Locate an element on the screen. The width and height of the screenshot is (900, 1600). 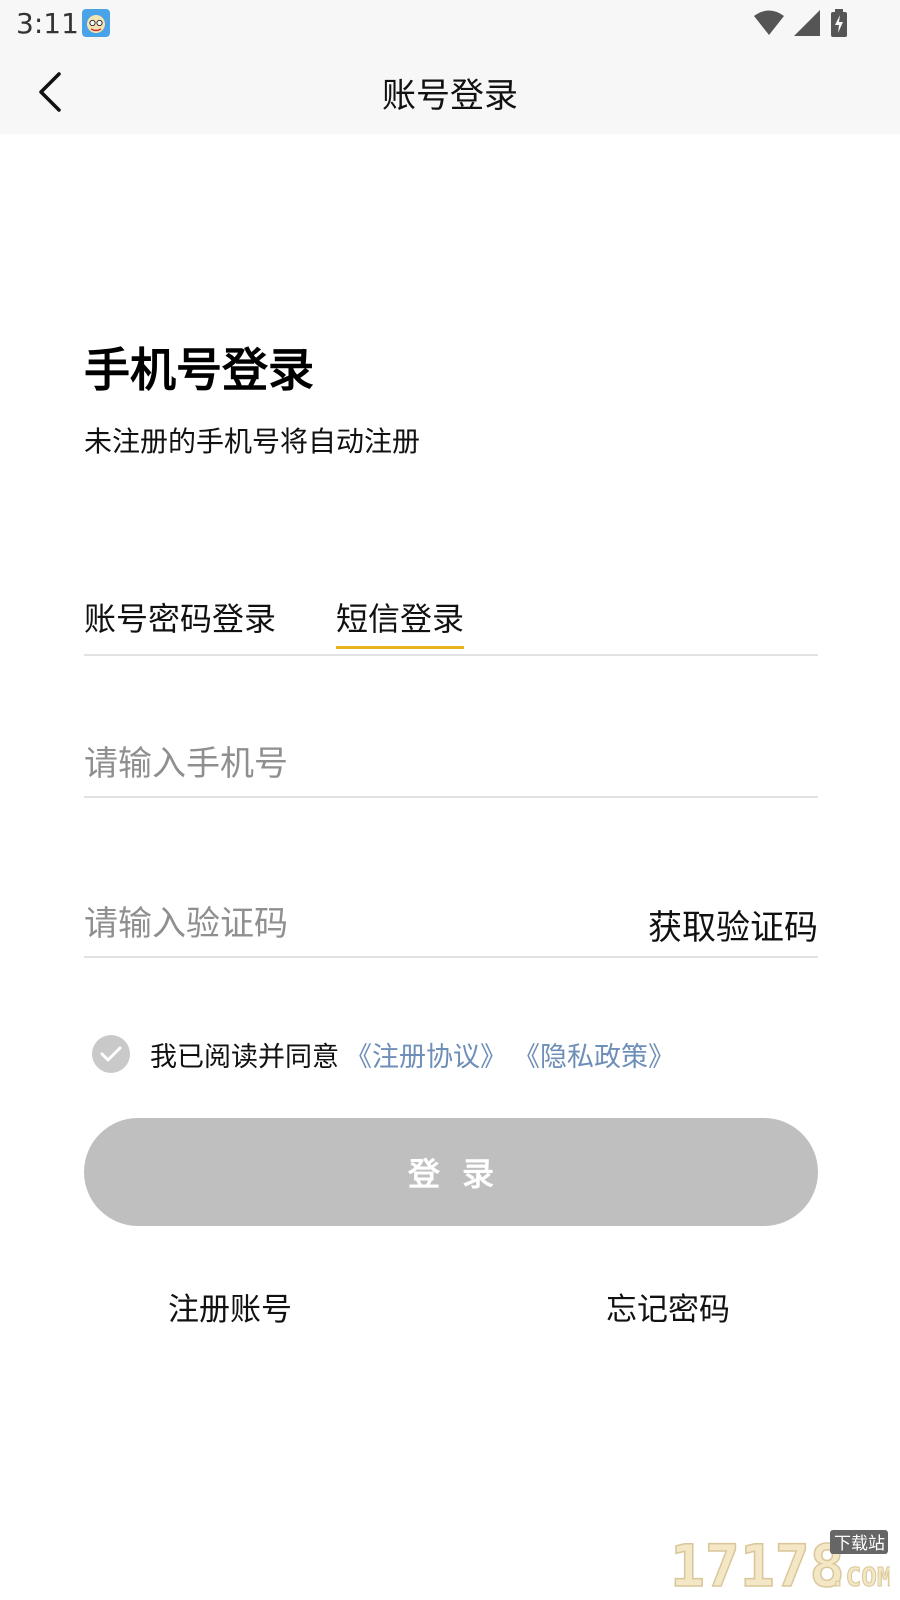
check-icon is located at coordinates (111, 1054).